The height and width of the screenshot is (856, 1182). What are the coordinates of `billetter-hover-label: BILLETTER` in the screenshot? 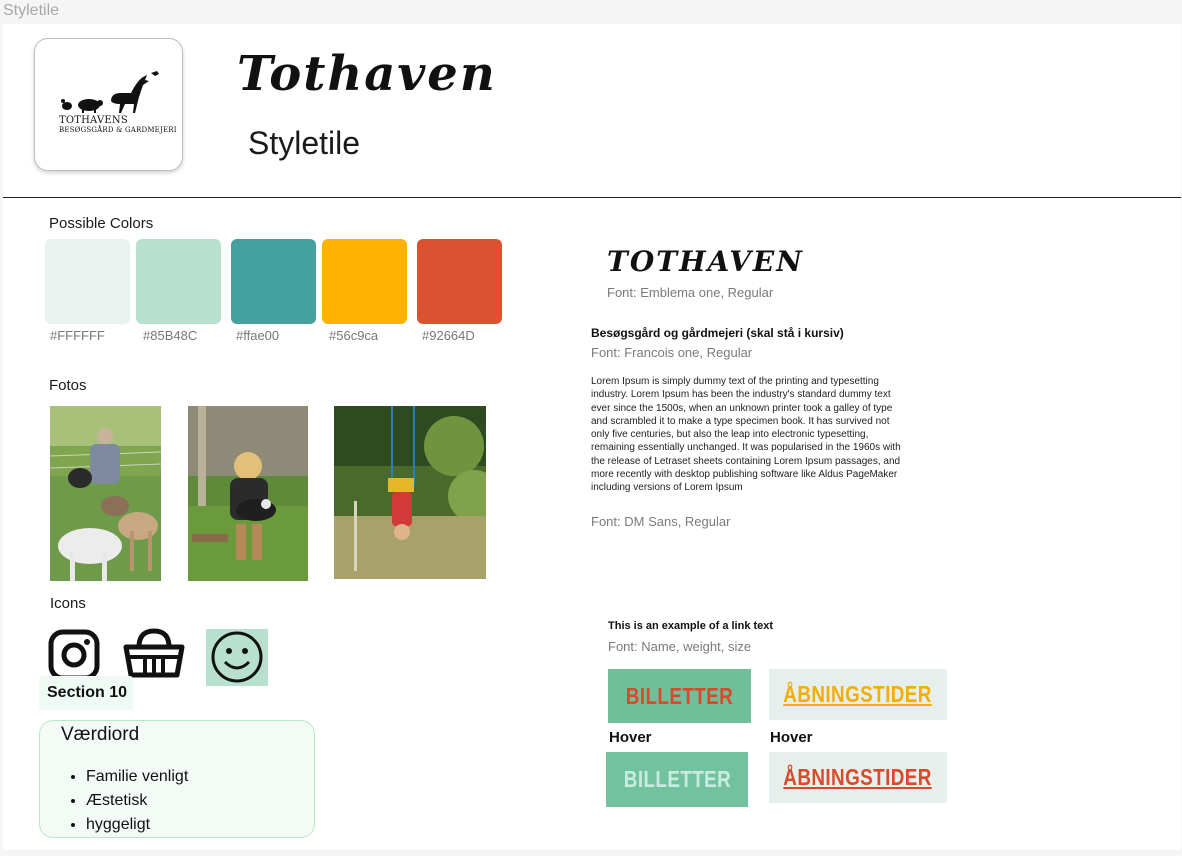 It's located at (677, 779).